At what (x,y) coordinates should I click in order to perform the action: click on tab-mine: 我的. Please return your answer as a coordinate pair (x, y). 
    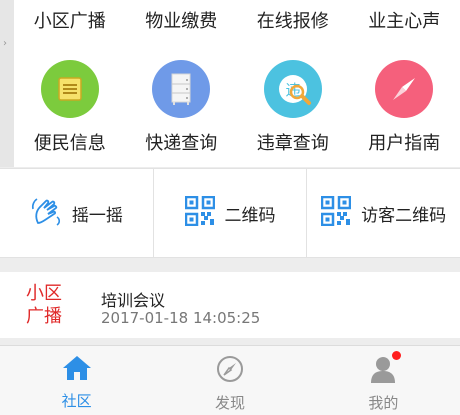
    Looking at the image, I should click on (383, 380).